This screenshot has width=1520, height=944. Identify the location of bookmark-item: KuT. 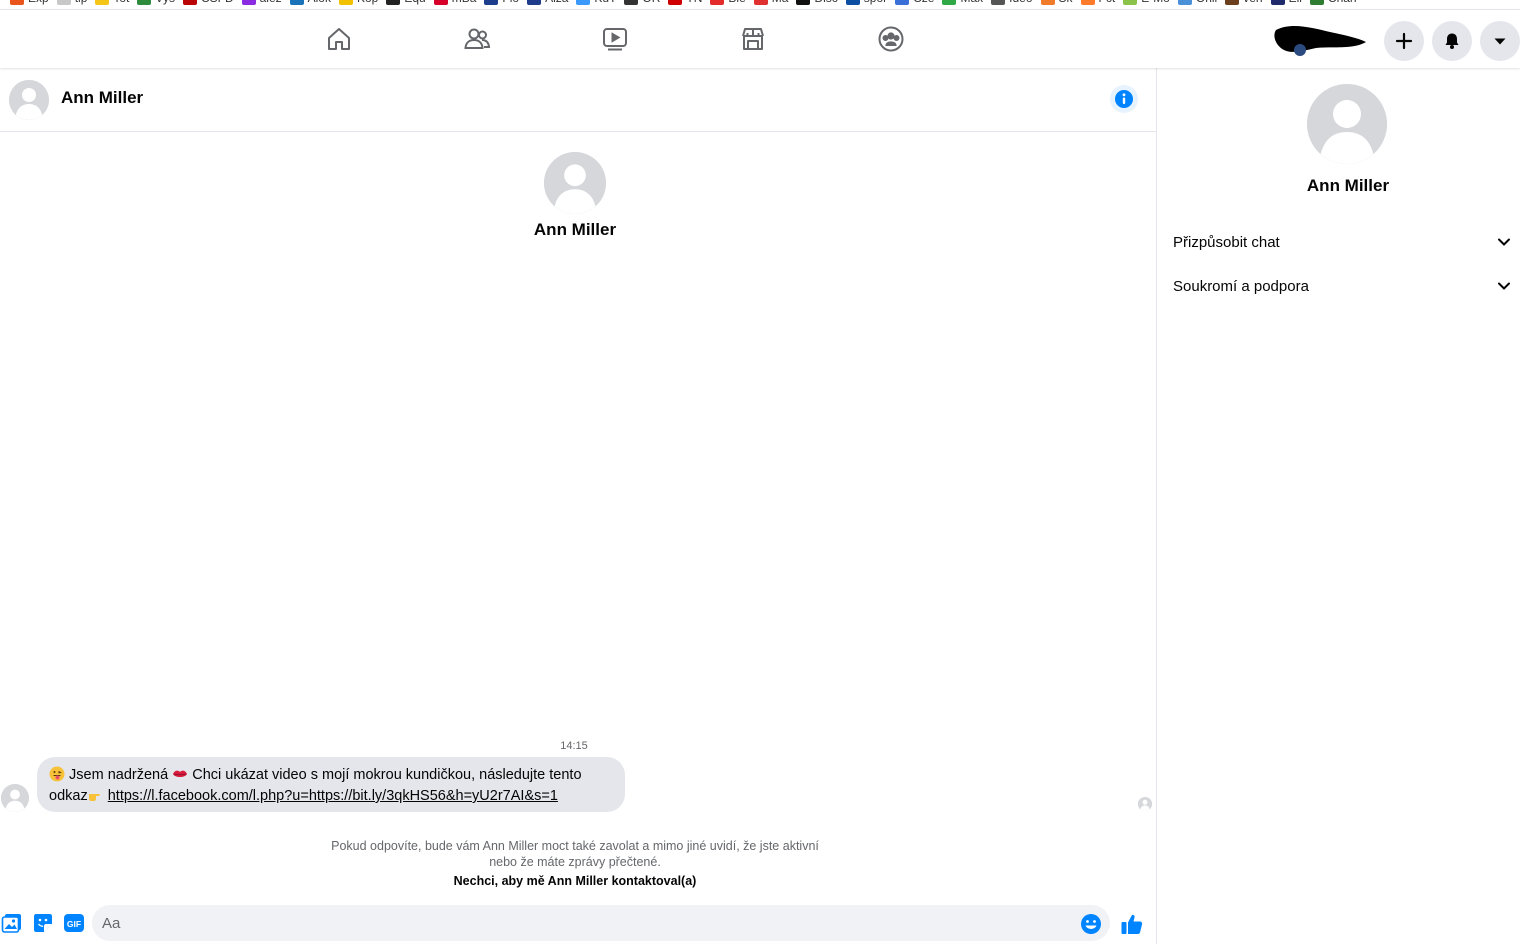
(596, 2).